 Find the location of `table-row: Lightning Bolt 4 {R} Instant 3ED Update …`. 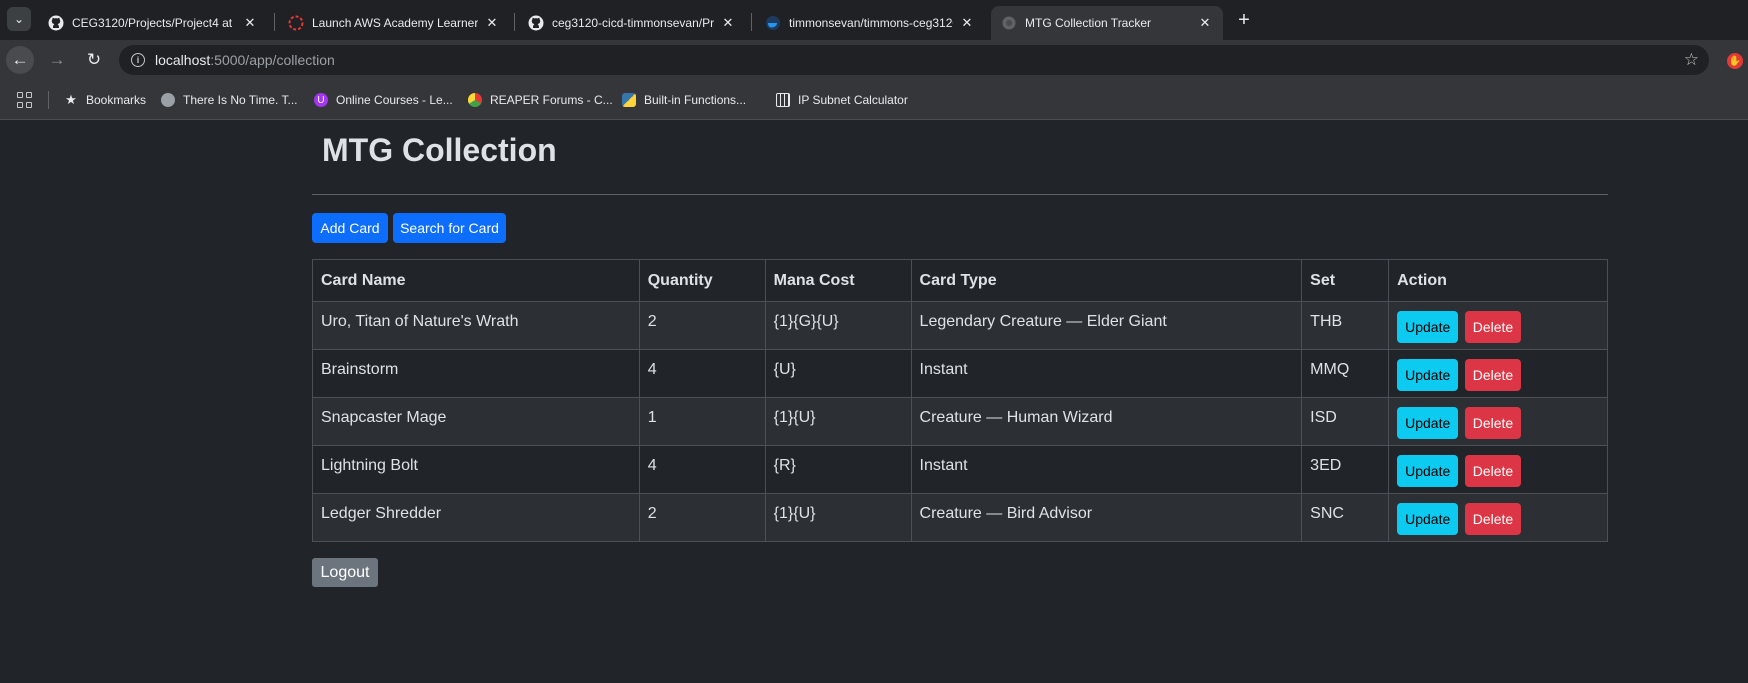

table-row: Lightning Bolt 4 {R} Instant 3ED Update … is located at coordinates (960, 469).